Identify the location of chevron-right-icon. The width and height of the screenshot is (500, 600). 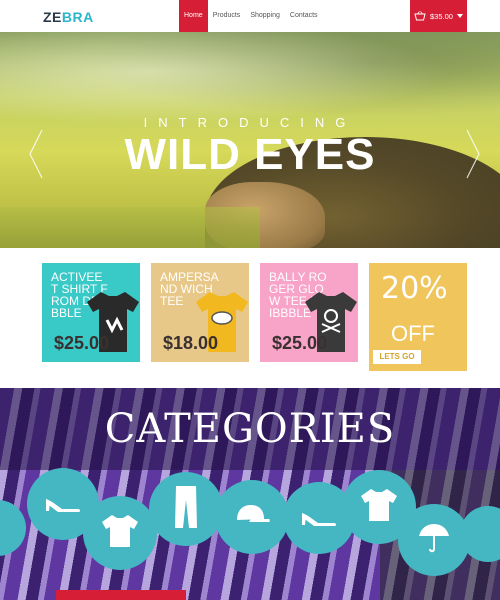
(473, 154).